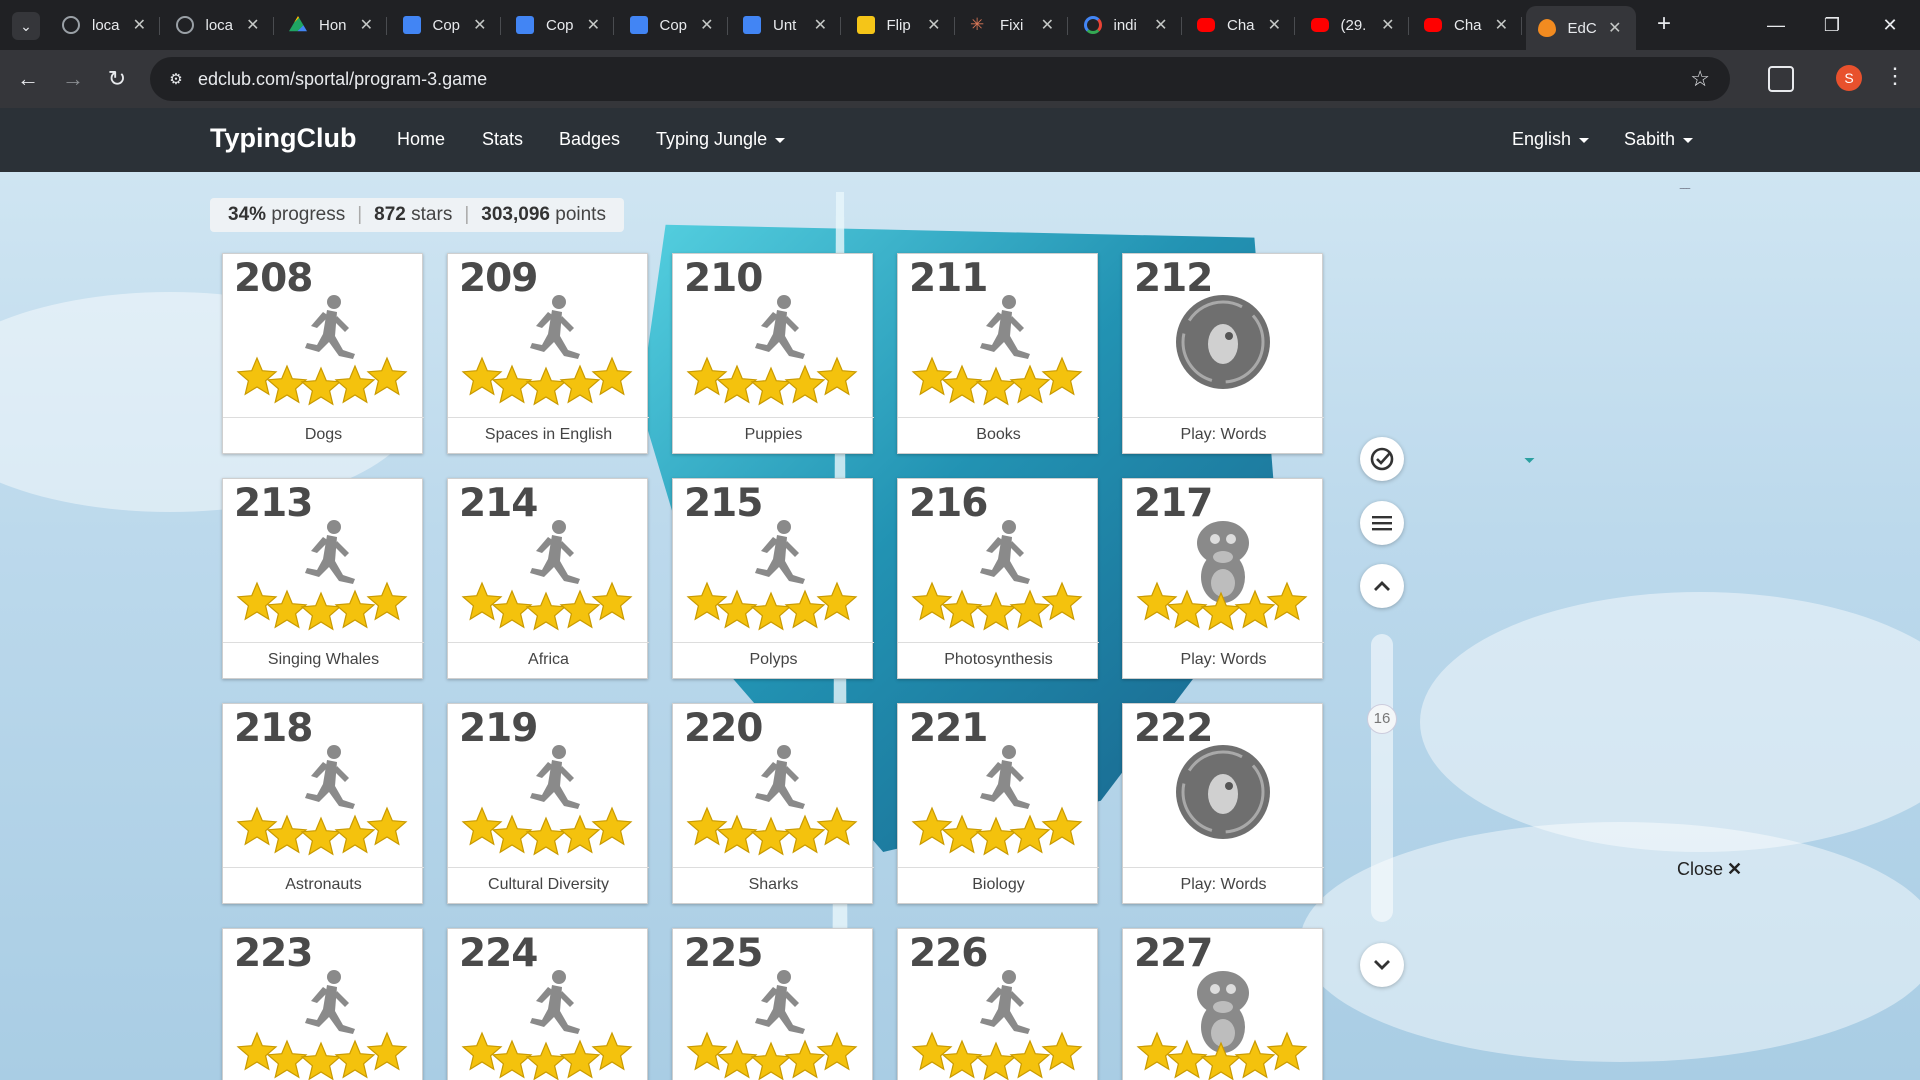 The image size is (1920, 1080). What do you see at coordinates (1382, 965) in the screenshot?
I see `scroll-down-button` at bounding box center [1382, 965].